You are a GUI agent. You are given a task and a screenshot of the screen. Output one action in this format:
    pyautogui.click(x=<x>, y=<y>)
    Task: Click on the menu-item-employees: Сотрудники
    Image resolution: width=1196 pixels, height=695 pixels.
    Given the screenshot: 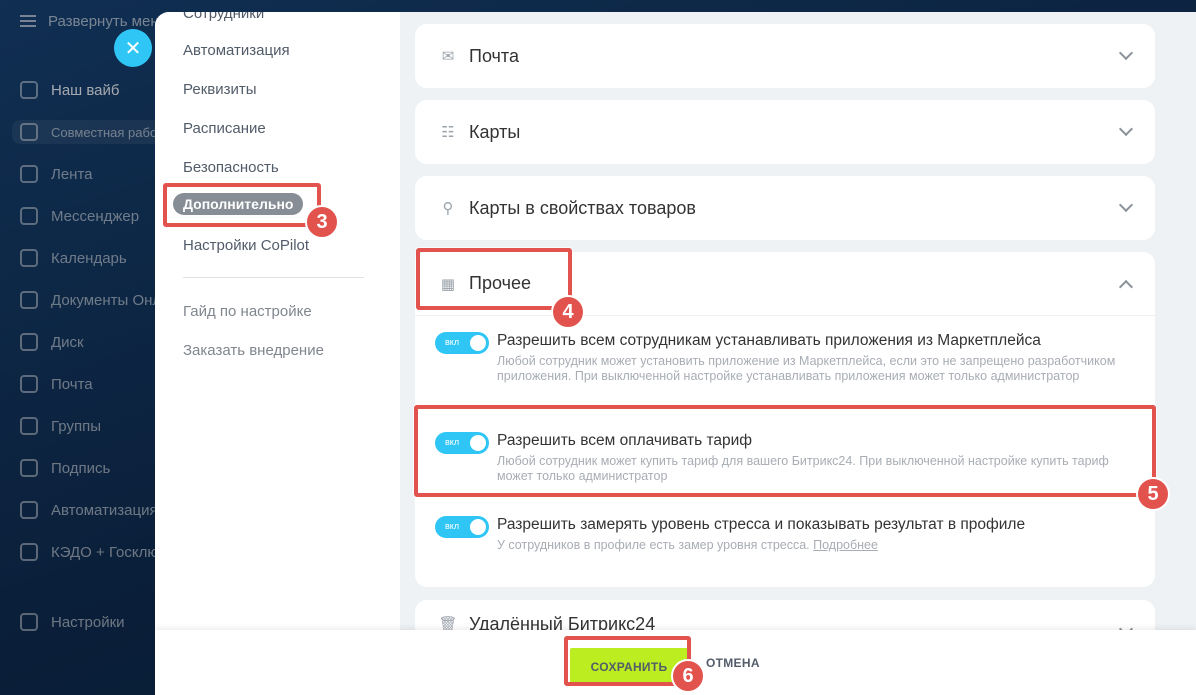 What is the action you would take?
    pyautogui.click(x=223, y=17)
    